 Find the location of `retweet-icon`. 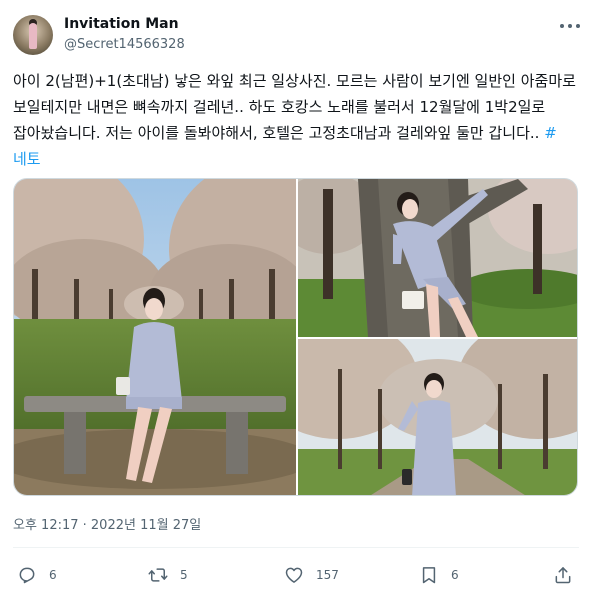

retweet-icon is located at coordinates (158, 575).